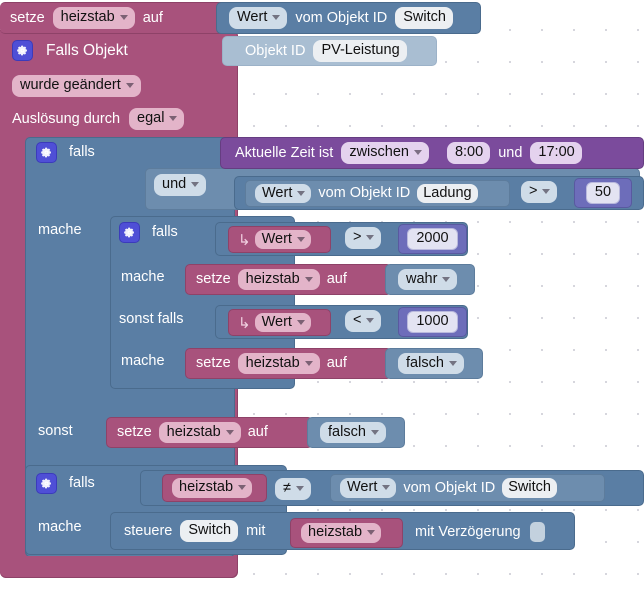 The width and height of the screenshot is (644, 602). Describe the element at coordinates (341, 533) in the screenshot. I see `control-variable-dropdown: heizstab` at that location.